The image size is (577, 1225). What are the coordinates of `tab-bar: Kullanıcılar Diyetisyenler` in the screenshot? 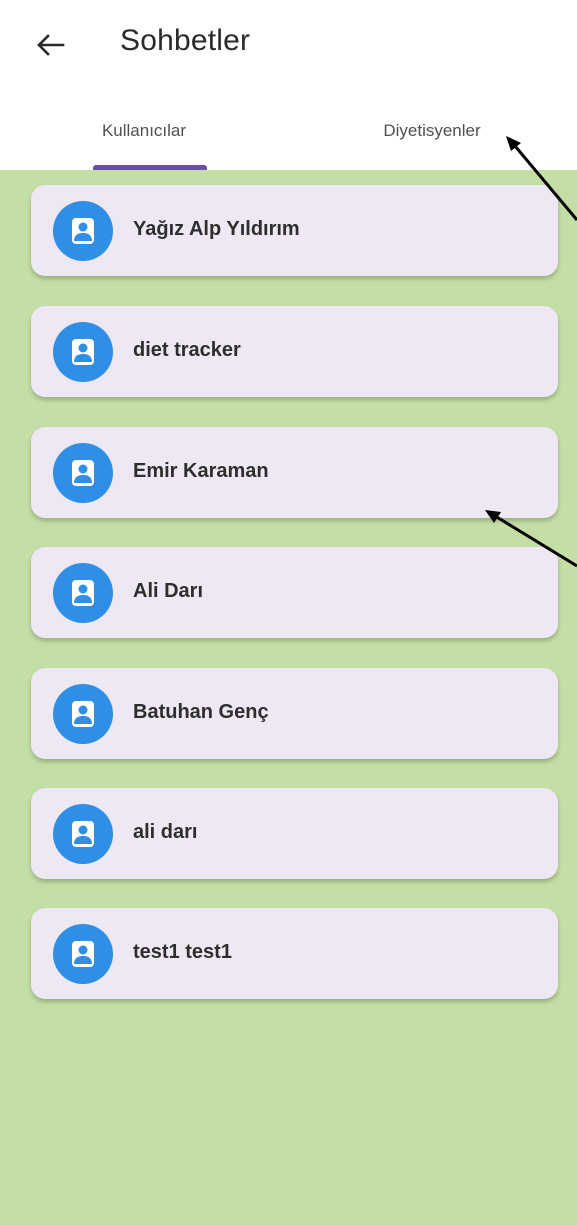 It's located at (288, 132).